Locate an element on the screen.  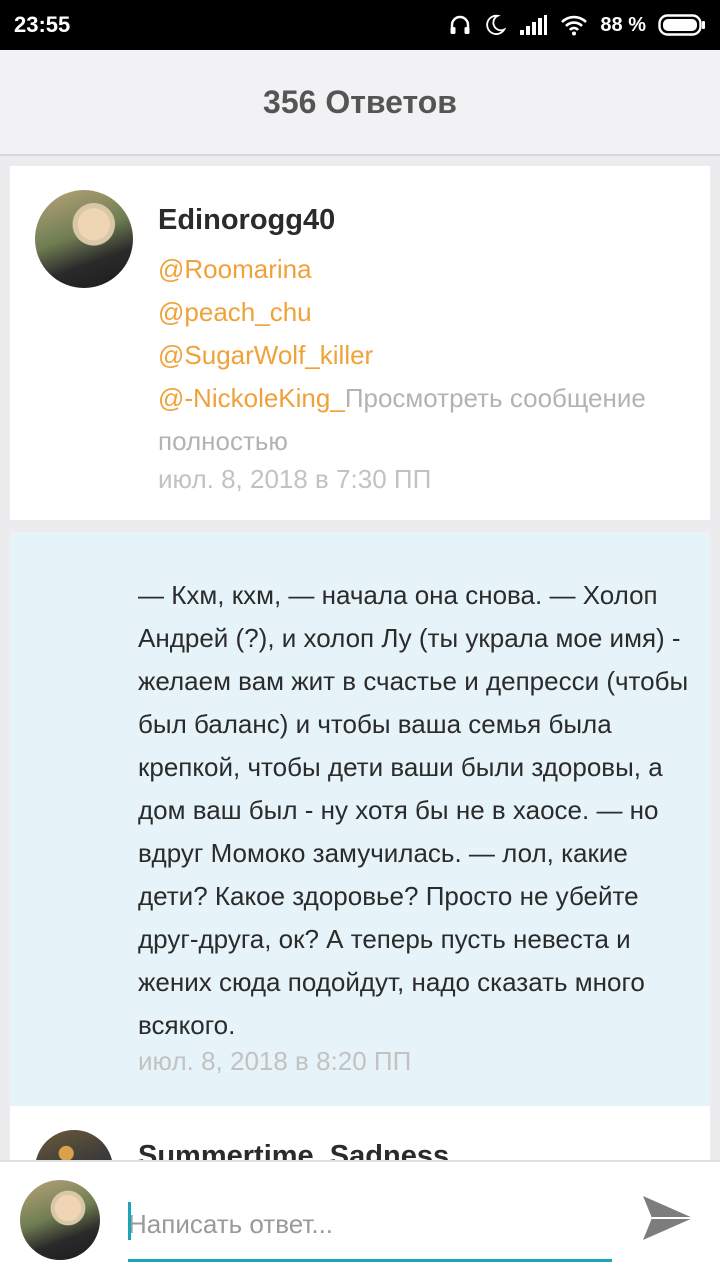
comment-date: июл. 8, 2018 в 7:30 ПП is located at coordinates (295, 479).